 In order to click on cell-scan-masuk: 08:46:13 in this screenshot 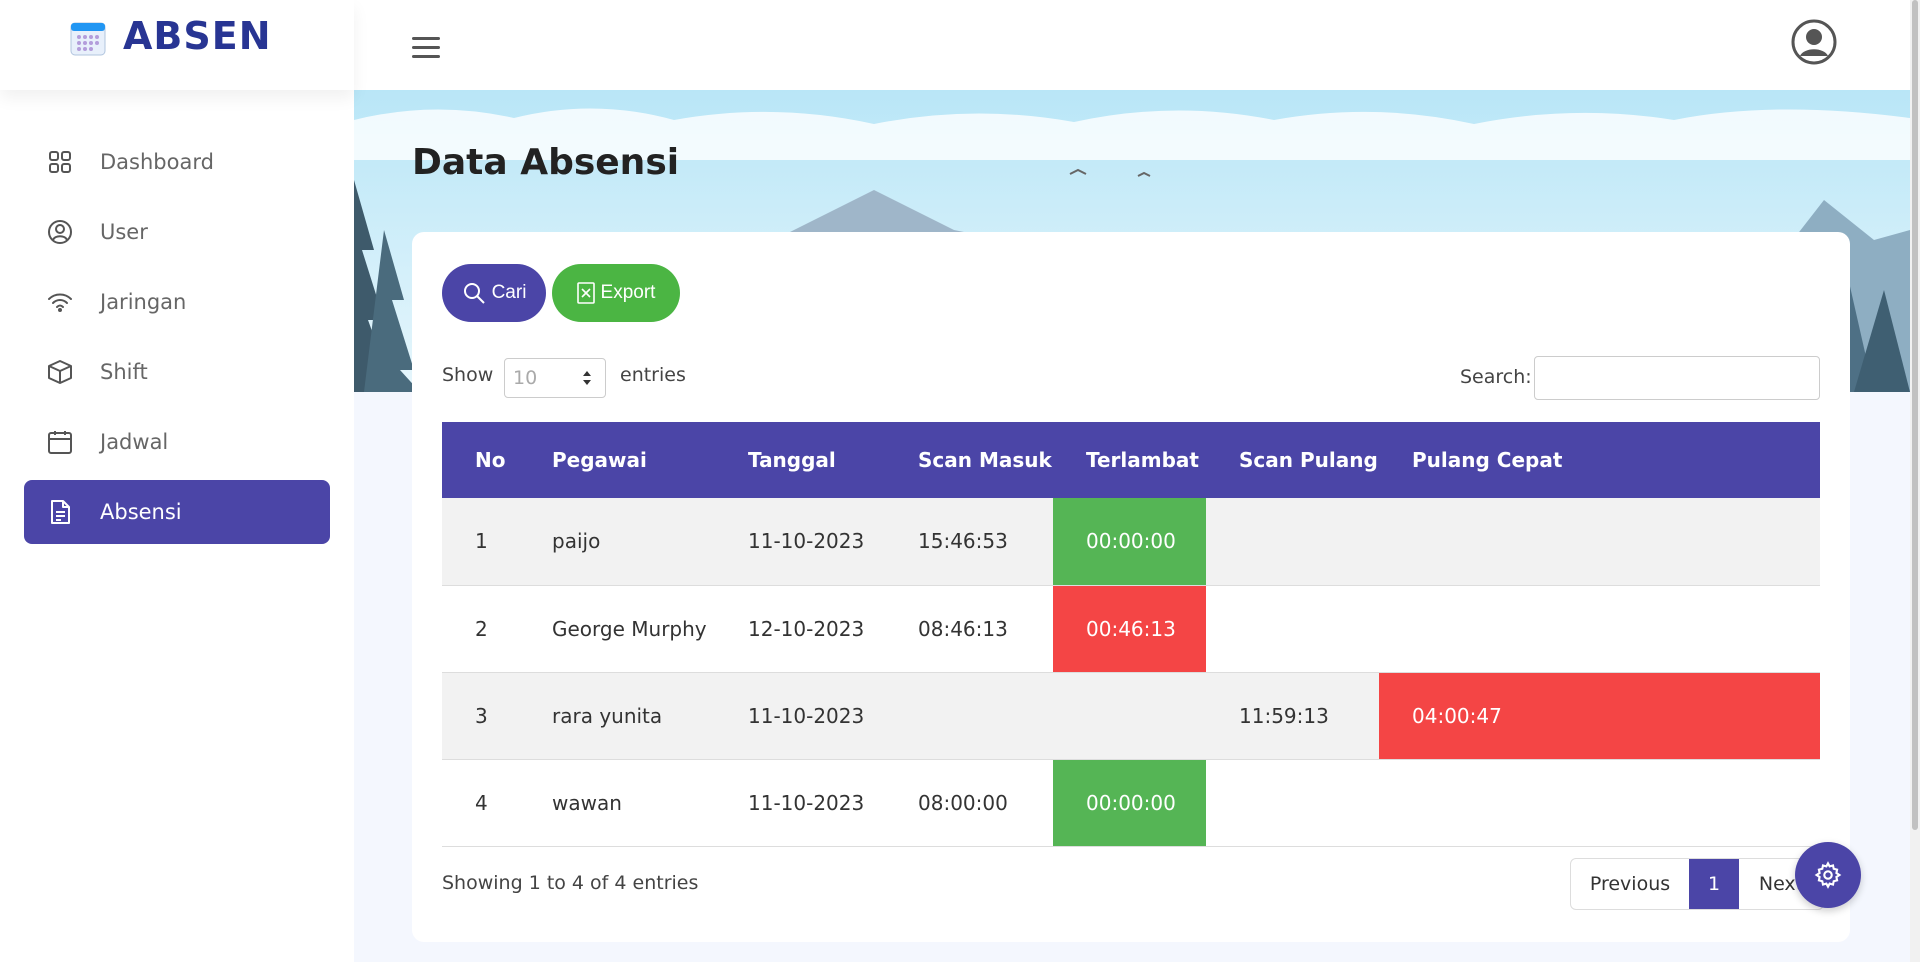, I will do `click(963, 628)`.